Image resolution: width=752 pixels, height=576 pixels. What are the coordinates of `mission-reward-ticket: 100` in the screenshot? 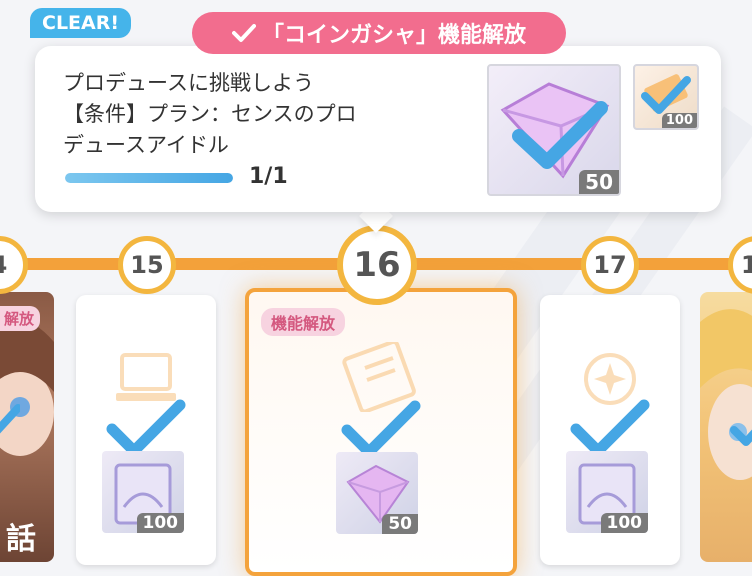 It's located at (666, 97).